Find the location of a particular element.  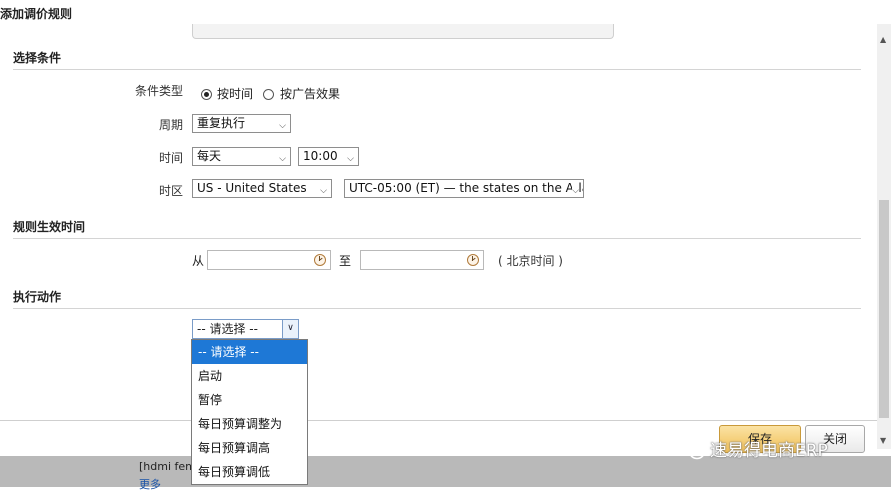

background-text: [hdmi fem is located at coordinates (167, 466).